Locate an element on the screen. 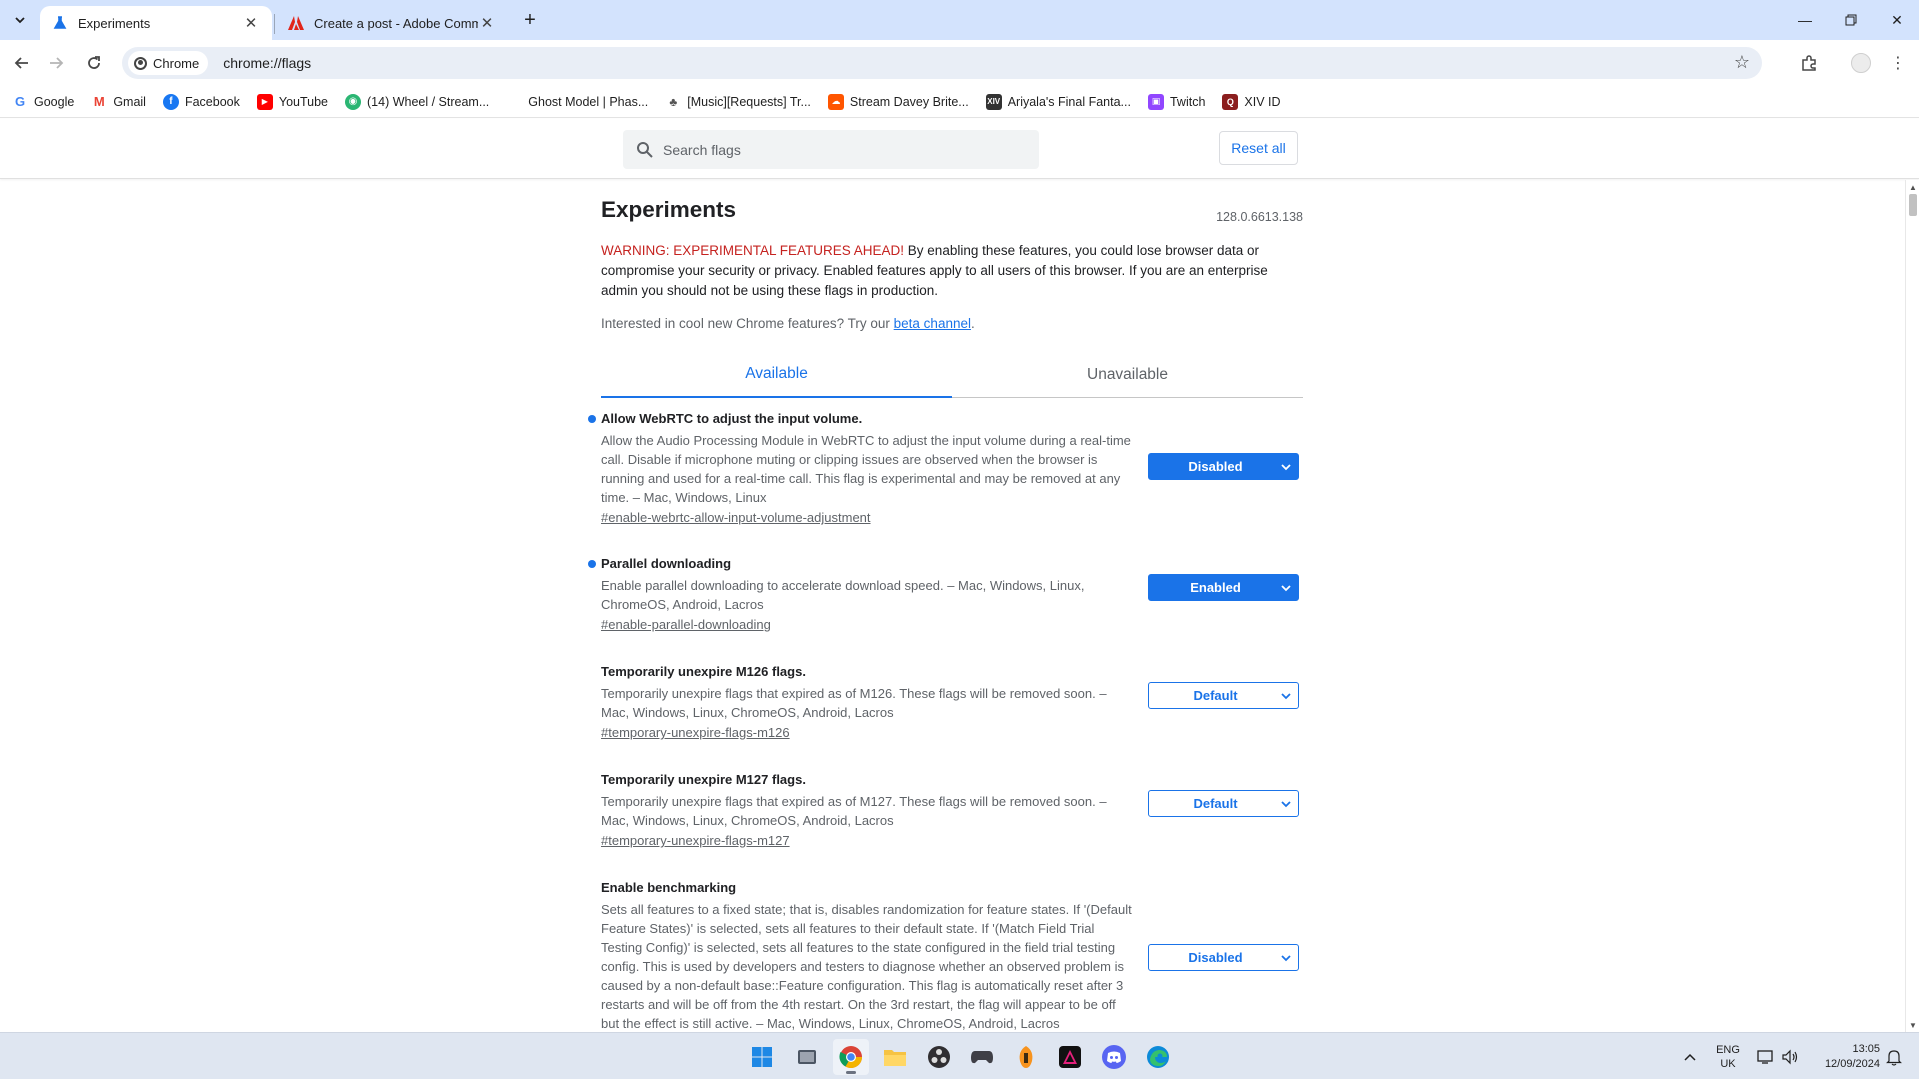 This screenshot has height=1079, width=1919. experiment-name: Parallel downloading is located at coordinates (666, 563).